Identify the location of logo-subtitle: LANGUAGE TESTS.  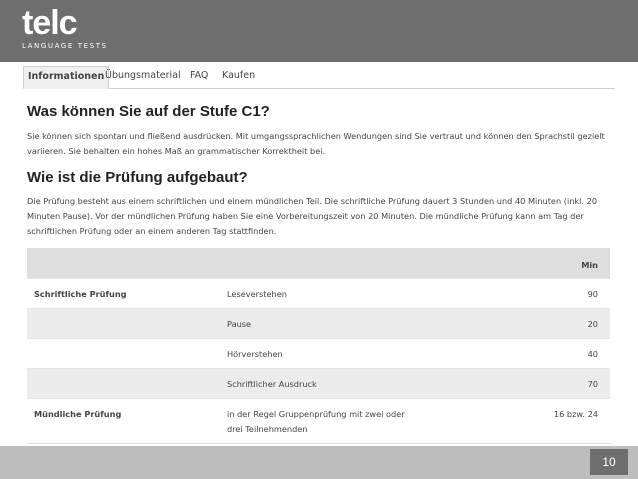
(65, 46).